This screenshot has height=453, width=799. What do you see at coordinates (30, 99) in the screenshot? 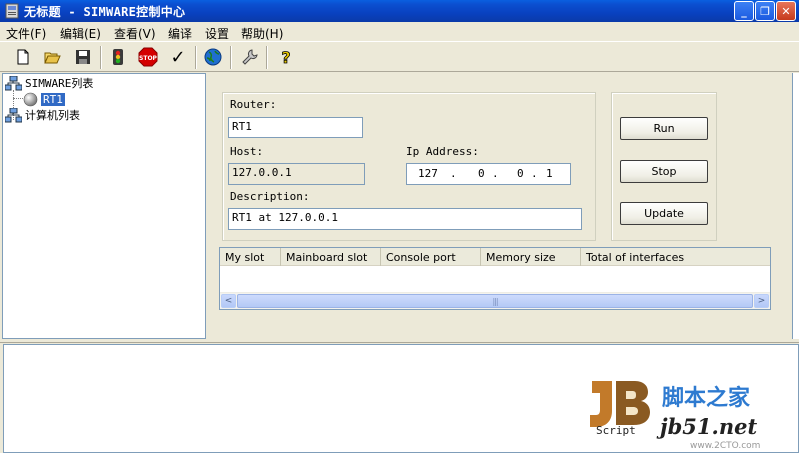
I see `router-sphere-icon` at bounding box center [30, 99].